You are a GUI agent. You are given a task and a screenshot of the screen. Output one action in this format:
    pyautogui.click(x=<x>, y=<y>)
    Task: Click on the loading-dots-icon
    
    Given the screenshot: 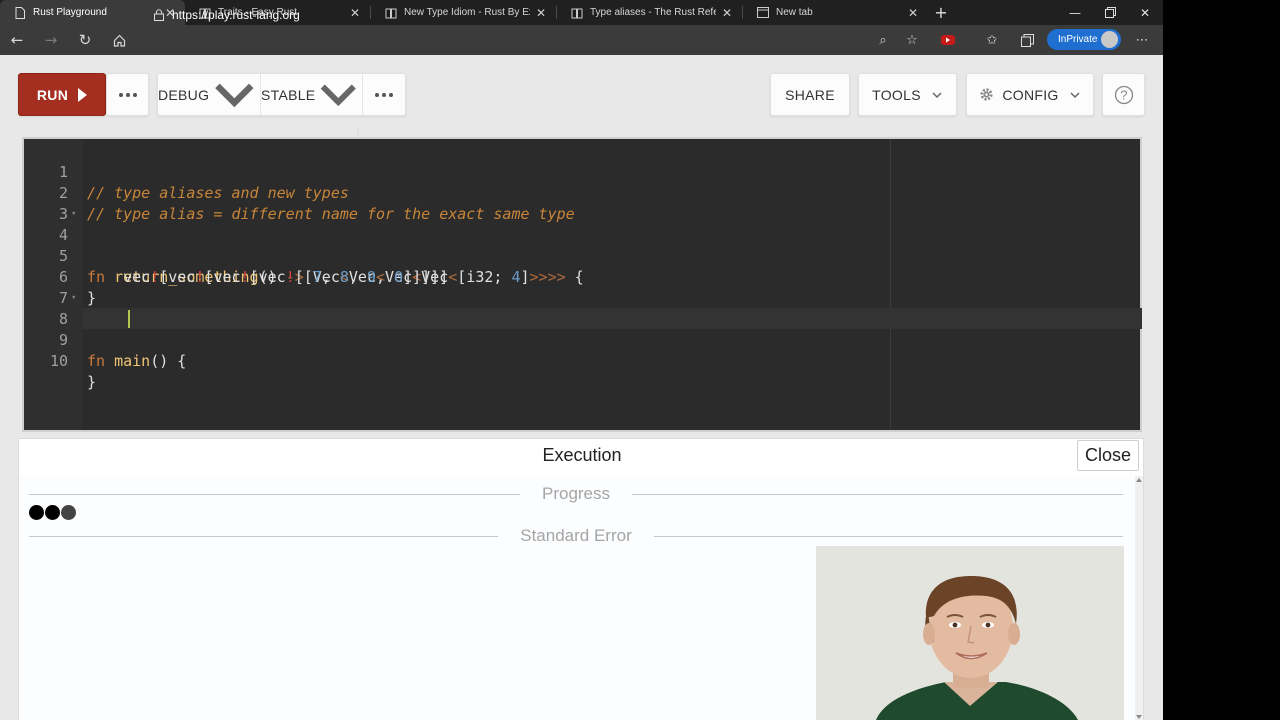 What is the action you would take?
    pyautogui.click(x=52, y=512)
    